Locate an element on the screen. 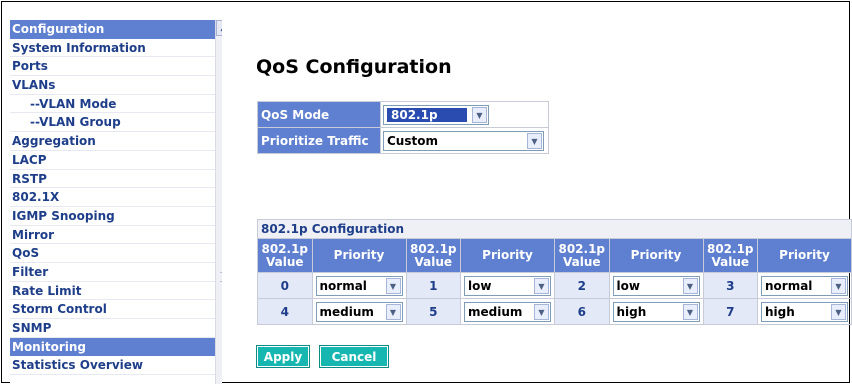  sidebar-item-filter: Filter is located at coordinates (116, 272).